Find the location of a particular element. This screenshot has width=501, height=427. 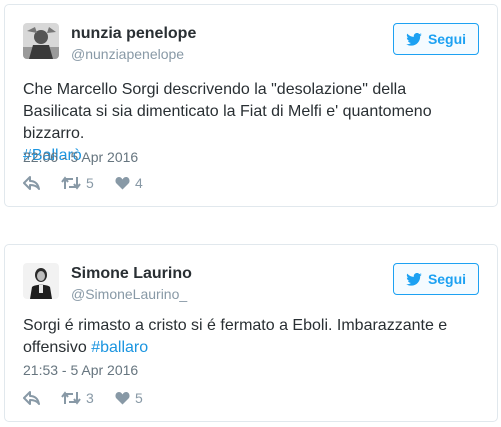

like-button: 5 is located at coordinates (140, 398).